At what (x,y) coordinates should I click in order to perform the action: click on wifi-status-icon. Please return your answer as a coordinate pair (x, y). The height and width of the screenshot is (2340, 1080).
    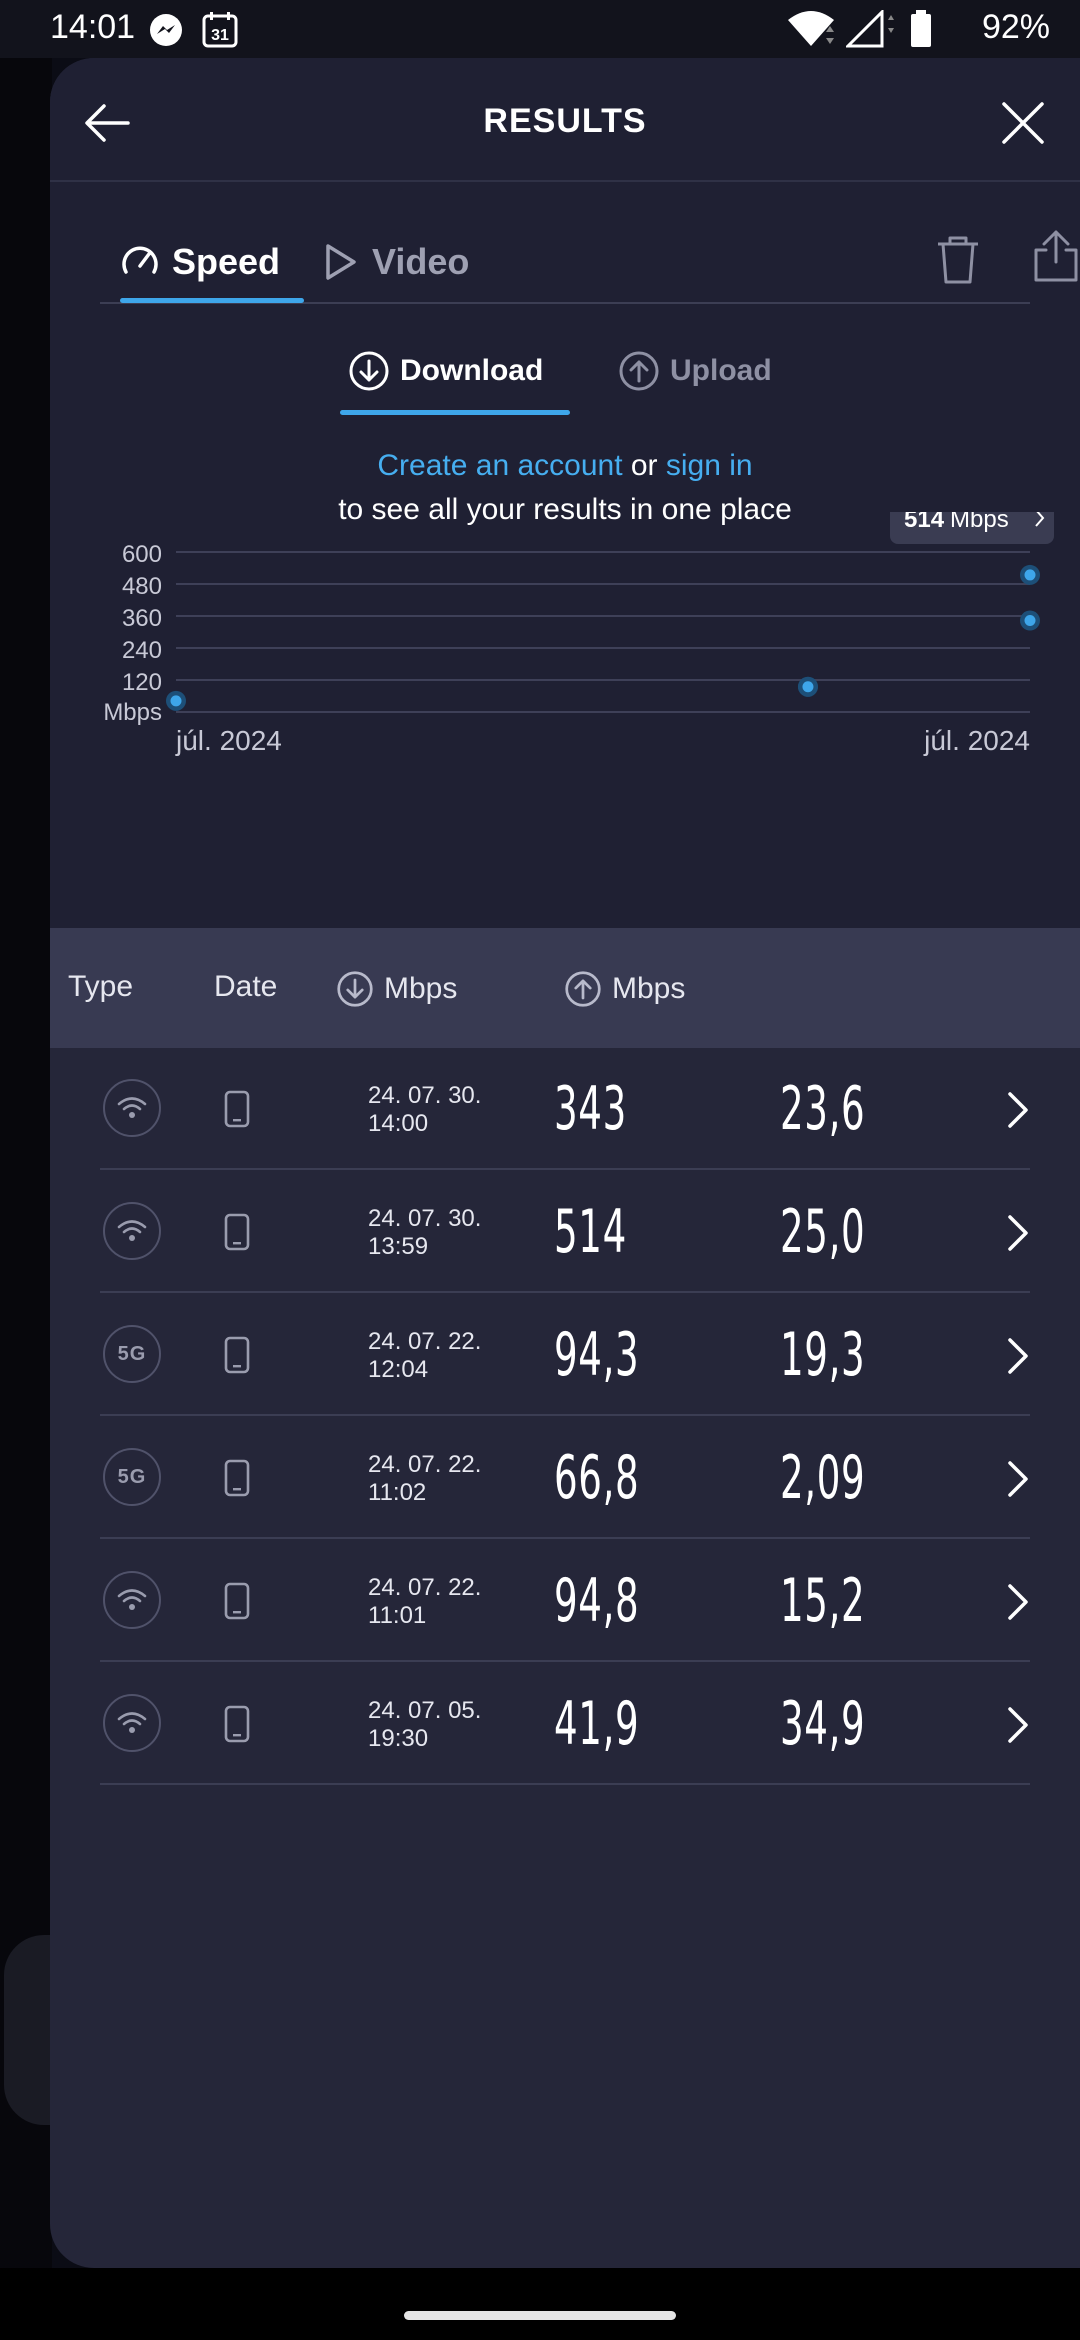
    Looking at the image, I should click on (811, 31).